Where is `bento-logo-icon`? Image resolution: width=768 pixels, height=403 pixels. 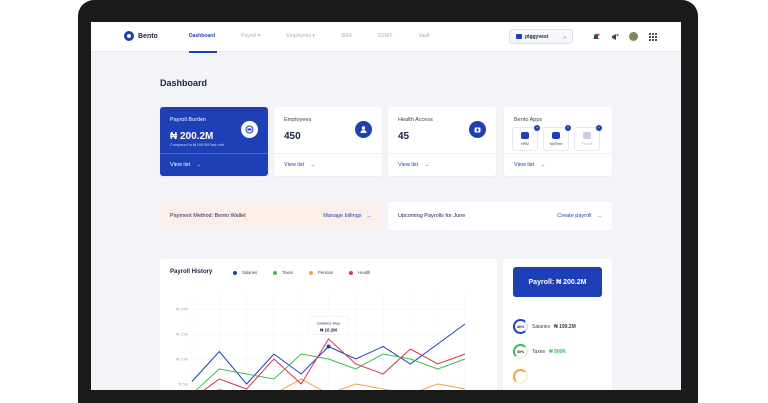
bento-logo-icon is located at coordinates (129, 36).